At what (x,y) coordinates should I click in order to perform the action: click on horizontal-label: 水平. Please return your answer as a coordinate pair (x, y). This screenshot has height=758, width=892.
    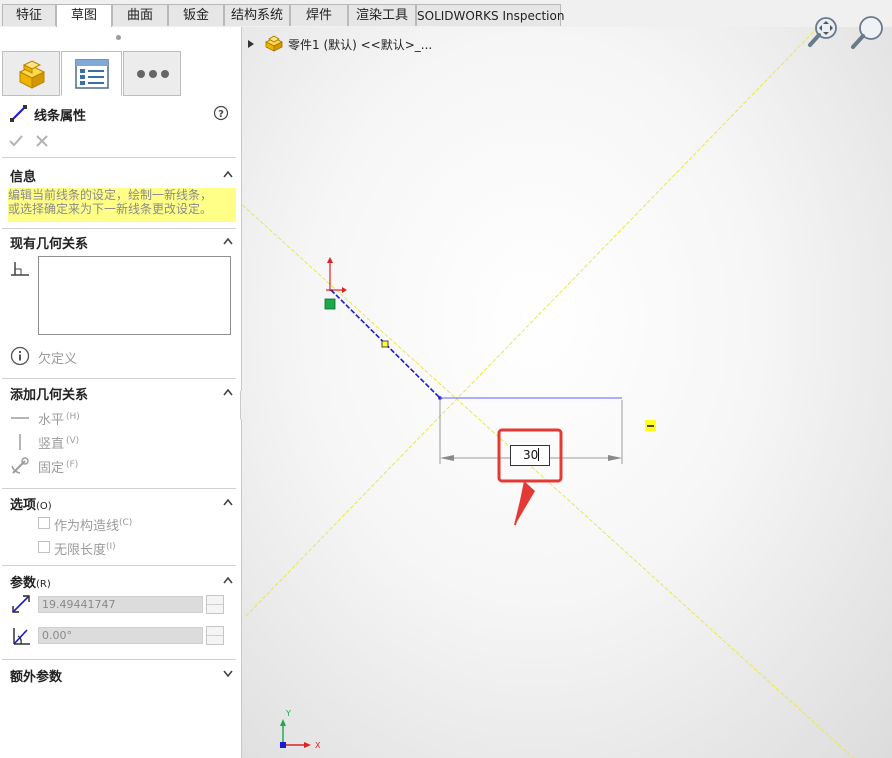
    Looking at the image, I should click on (51, 420).